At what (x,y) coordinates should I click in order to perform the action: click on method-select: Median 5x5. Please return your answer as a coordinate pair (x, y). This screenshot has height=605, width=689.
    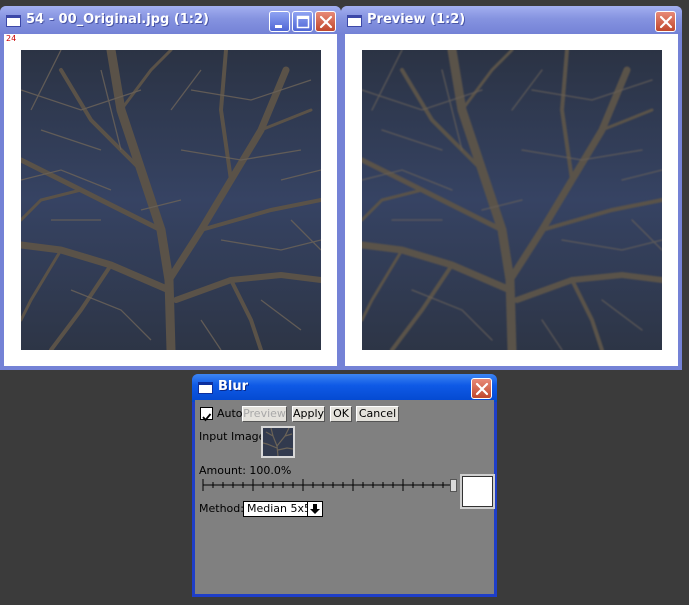
    Looking at the image, I should click on (283, 509).